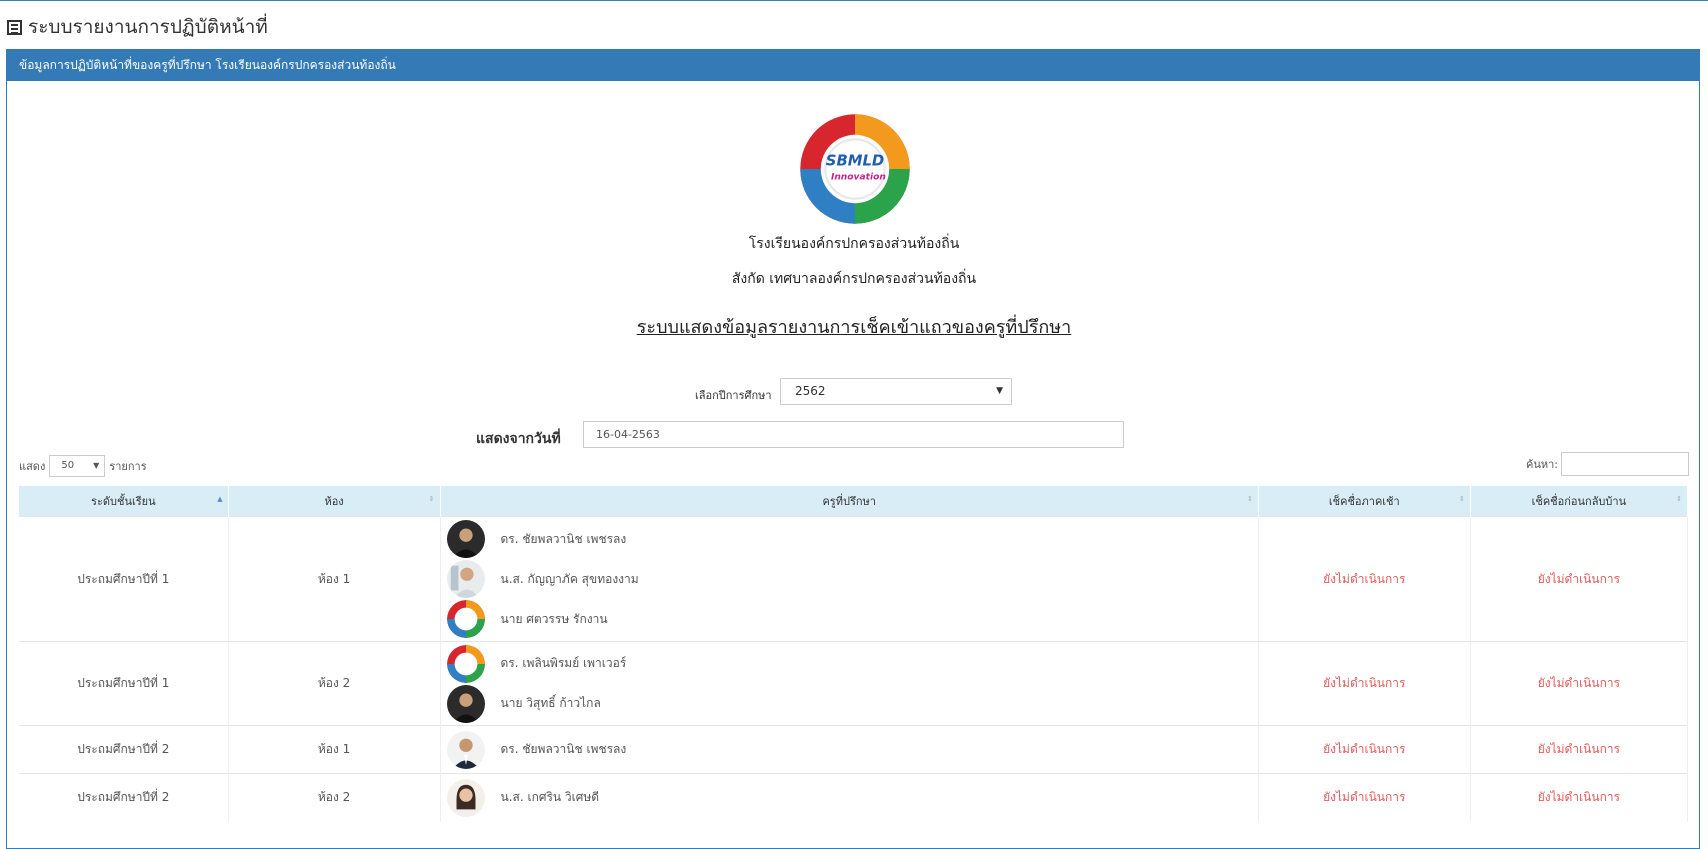 This screenshot has width=1708, height=849. Describe the element at coordinates (1625, 464) in the screenshot. I see `search-input` at that location.